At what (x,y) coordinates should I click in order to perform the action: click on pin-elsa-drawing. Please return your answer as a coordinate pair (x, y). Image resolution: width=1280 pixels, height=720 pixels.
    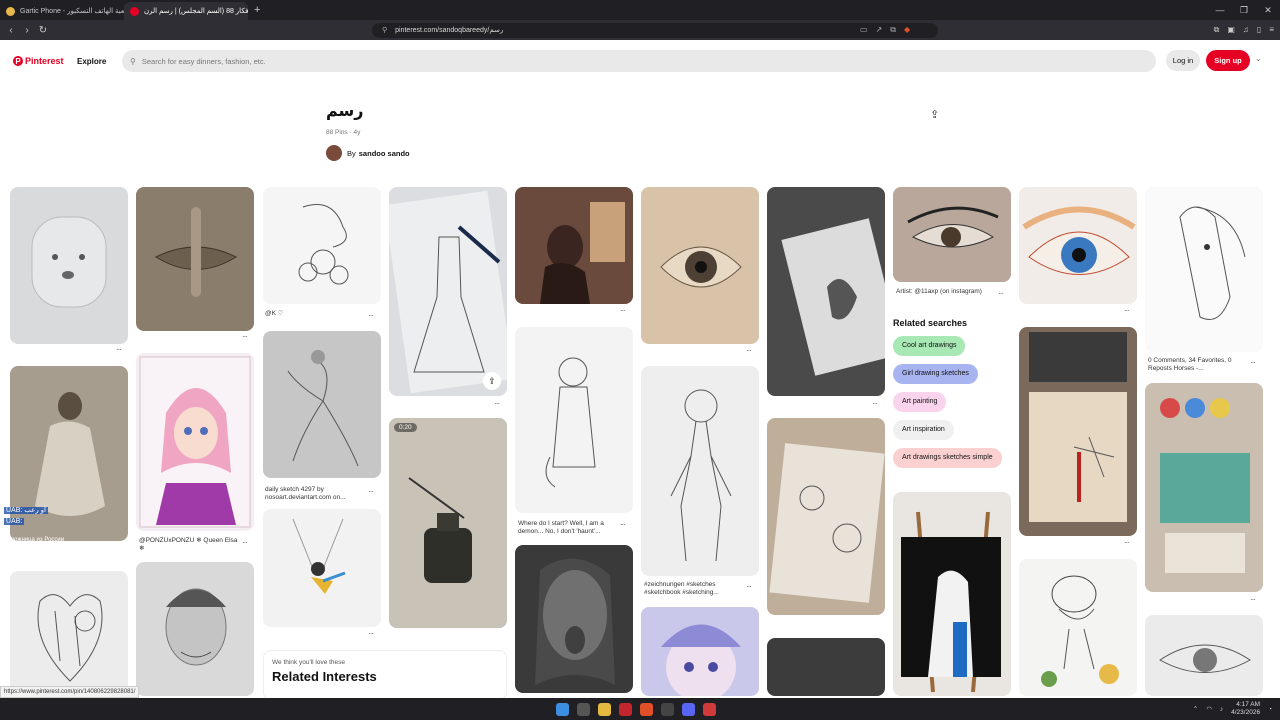
    Looking at the image, I should click on (195, 442).